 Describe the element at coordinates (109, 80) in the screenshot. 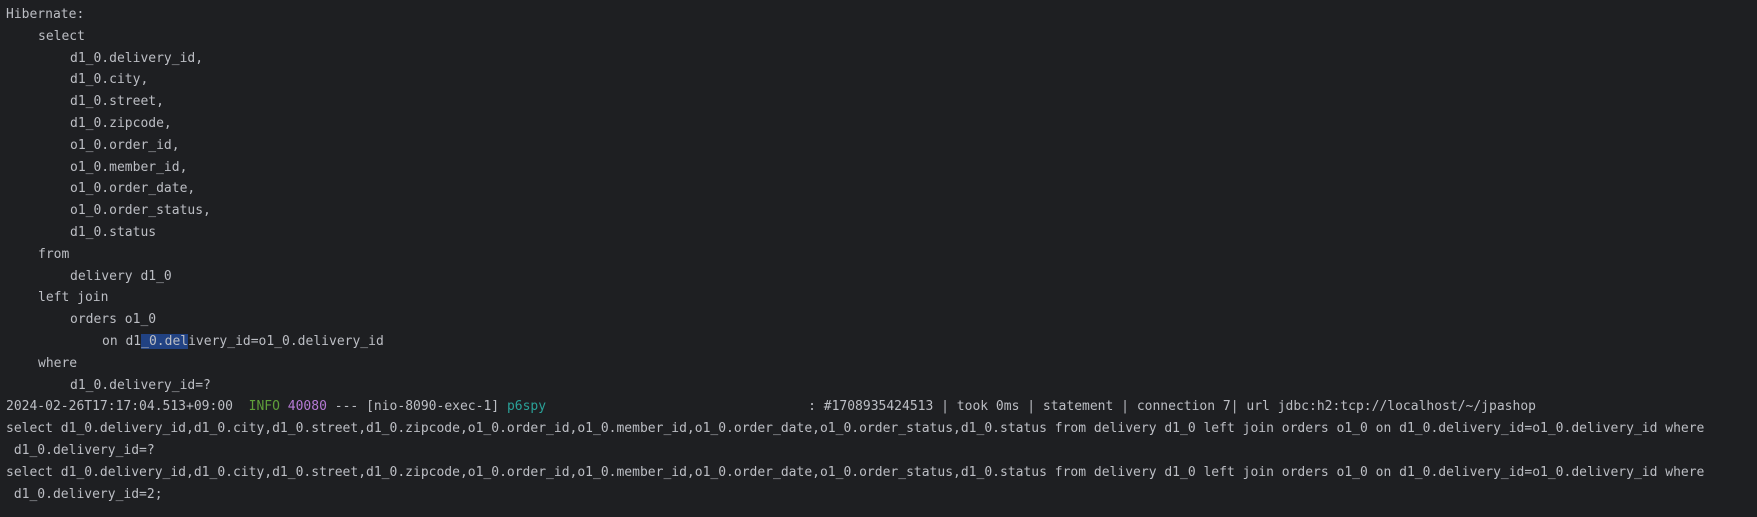

I see `sql-column: d1_0.city,` at that location.